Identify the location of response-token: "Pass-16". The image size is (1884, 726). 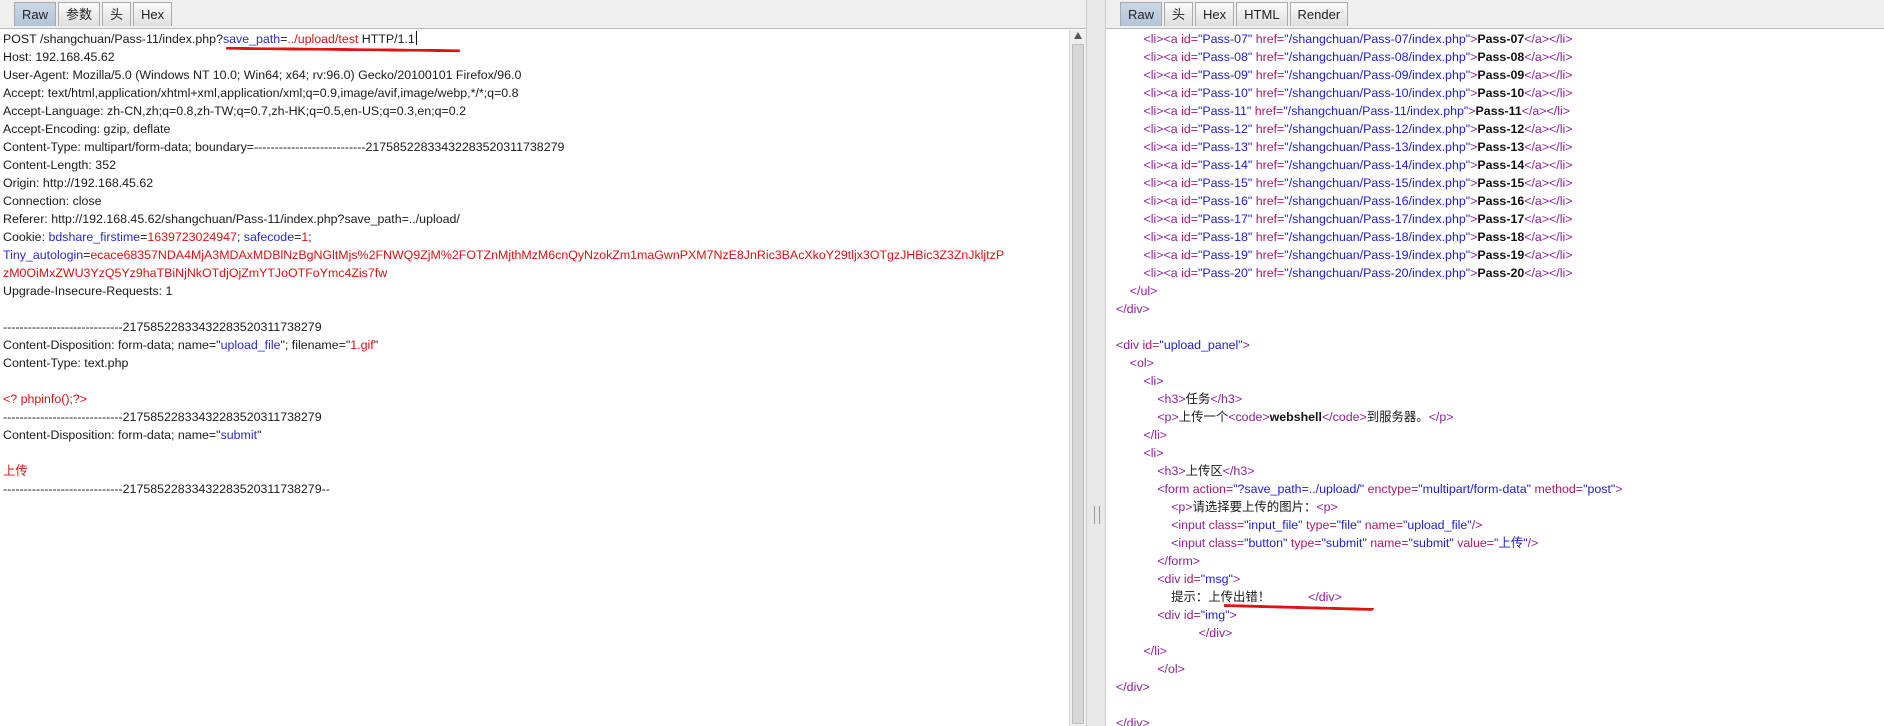
(1227, 201).